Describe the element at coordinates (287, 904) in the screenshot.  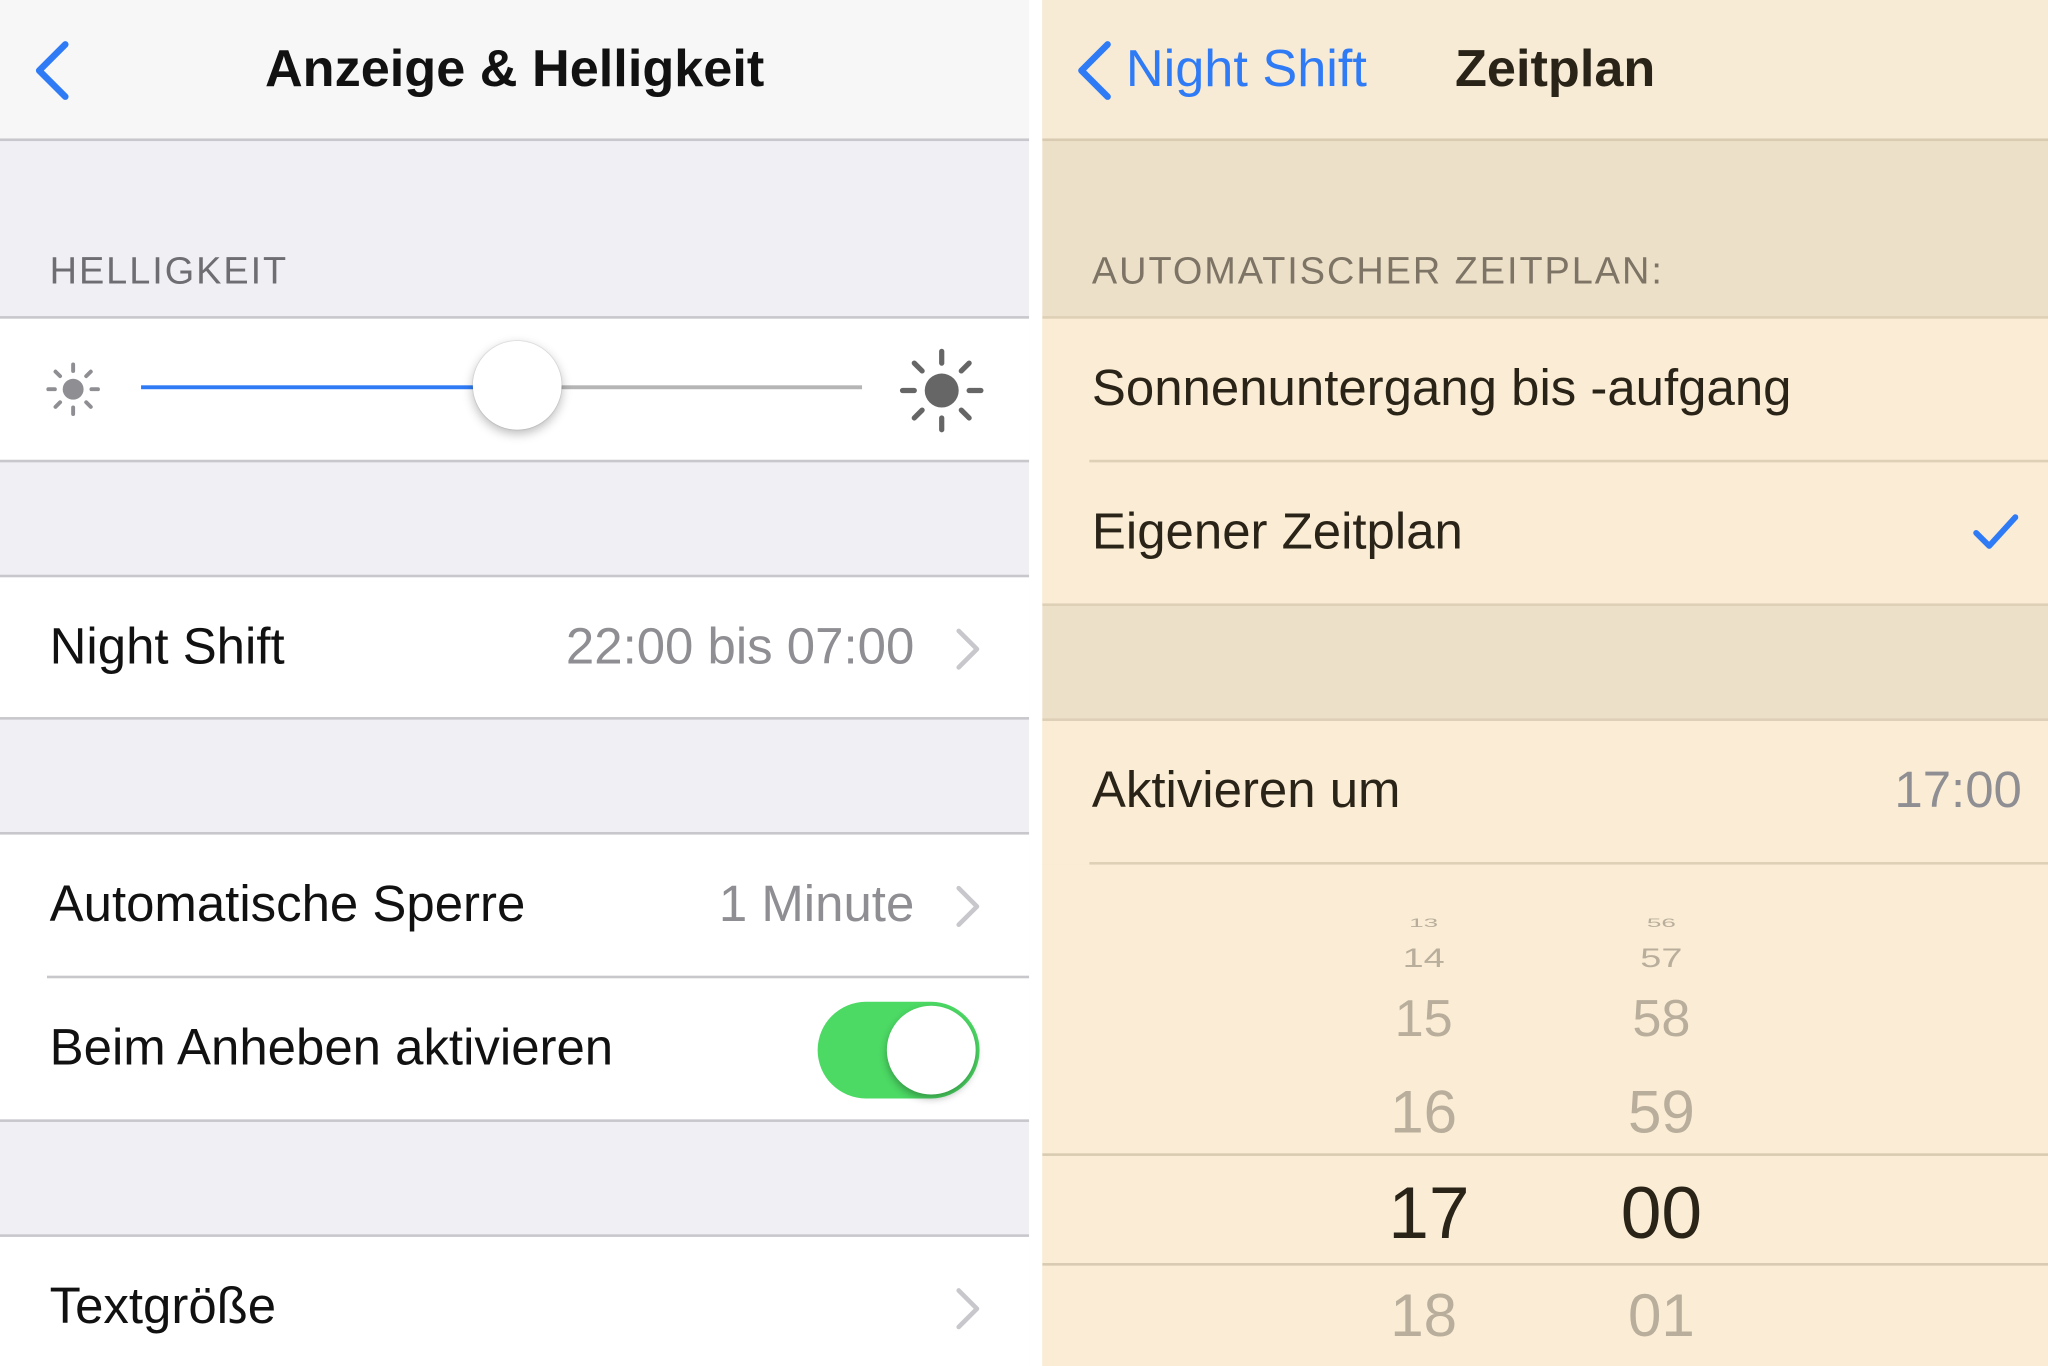
I see `auto-lock-label: Automatische Sperre` at that location.